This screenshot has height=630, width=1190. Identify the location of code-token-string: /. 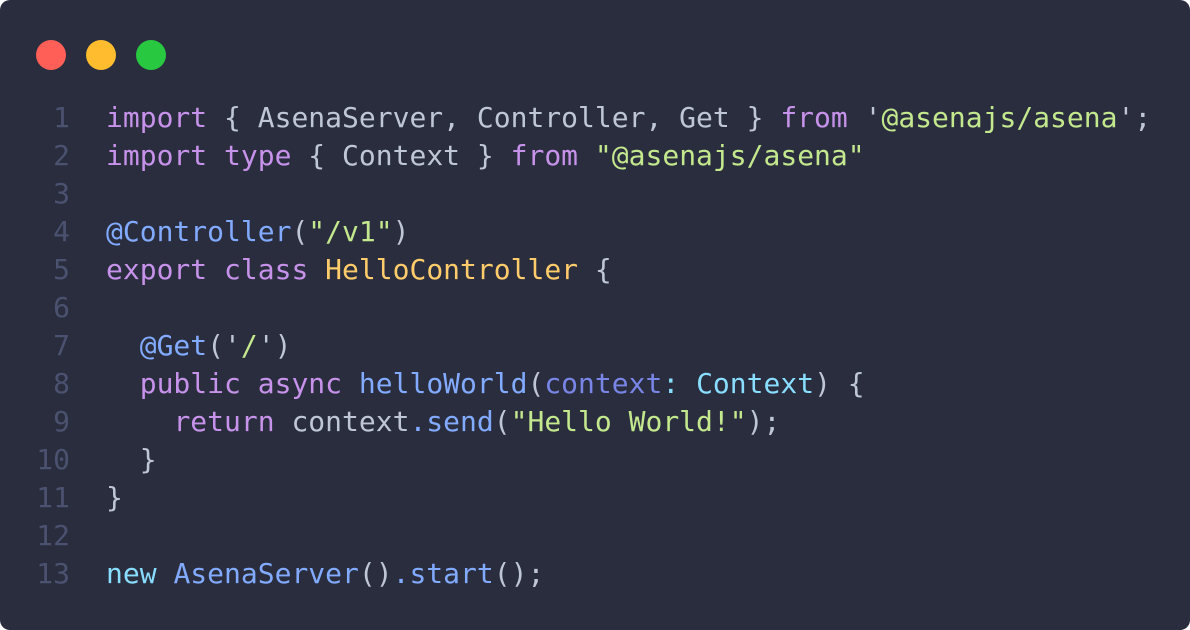
(249, 345).